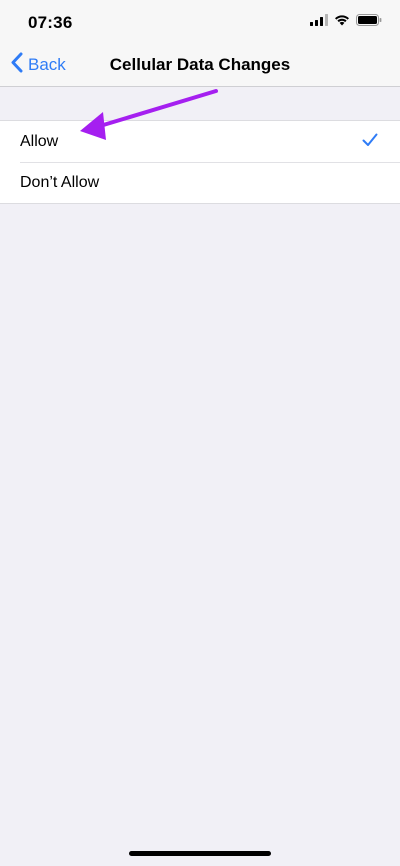 This screenshot has width=400, height=866. Describe the element at coordinates (369, 22) in the screenshot. I see `battery-icon` at that location.